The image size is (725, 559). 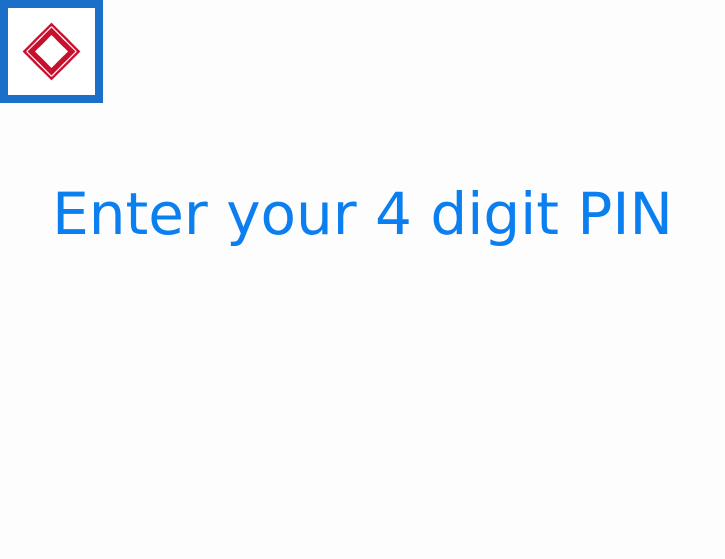 I want to click on bank-logo-icon, so click(x=51, y=51).